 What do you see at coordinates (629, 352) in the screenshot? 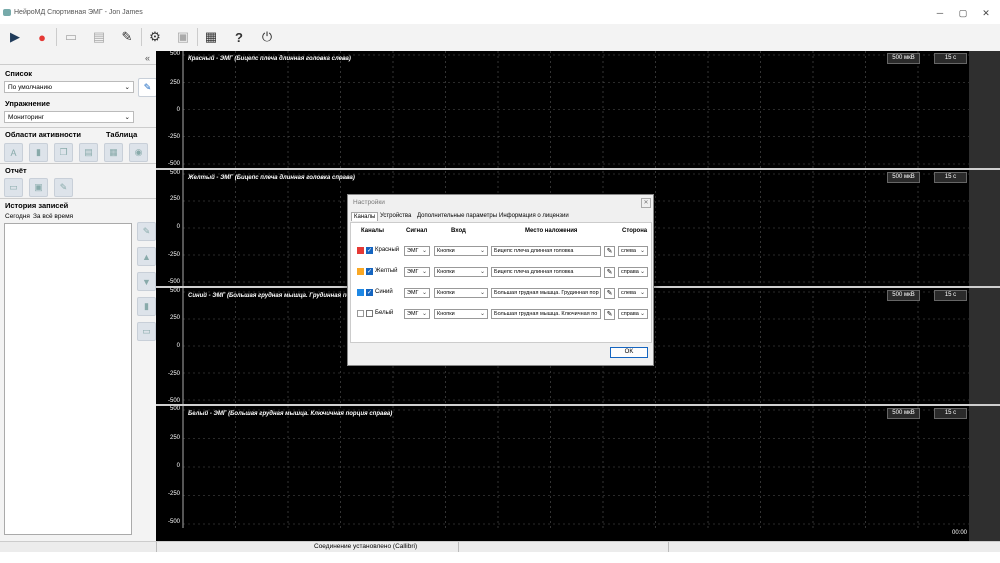
I see `ok-button: OK` at bounding box center [629, 352].